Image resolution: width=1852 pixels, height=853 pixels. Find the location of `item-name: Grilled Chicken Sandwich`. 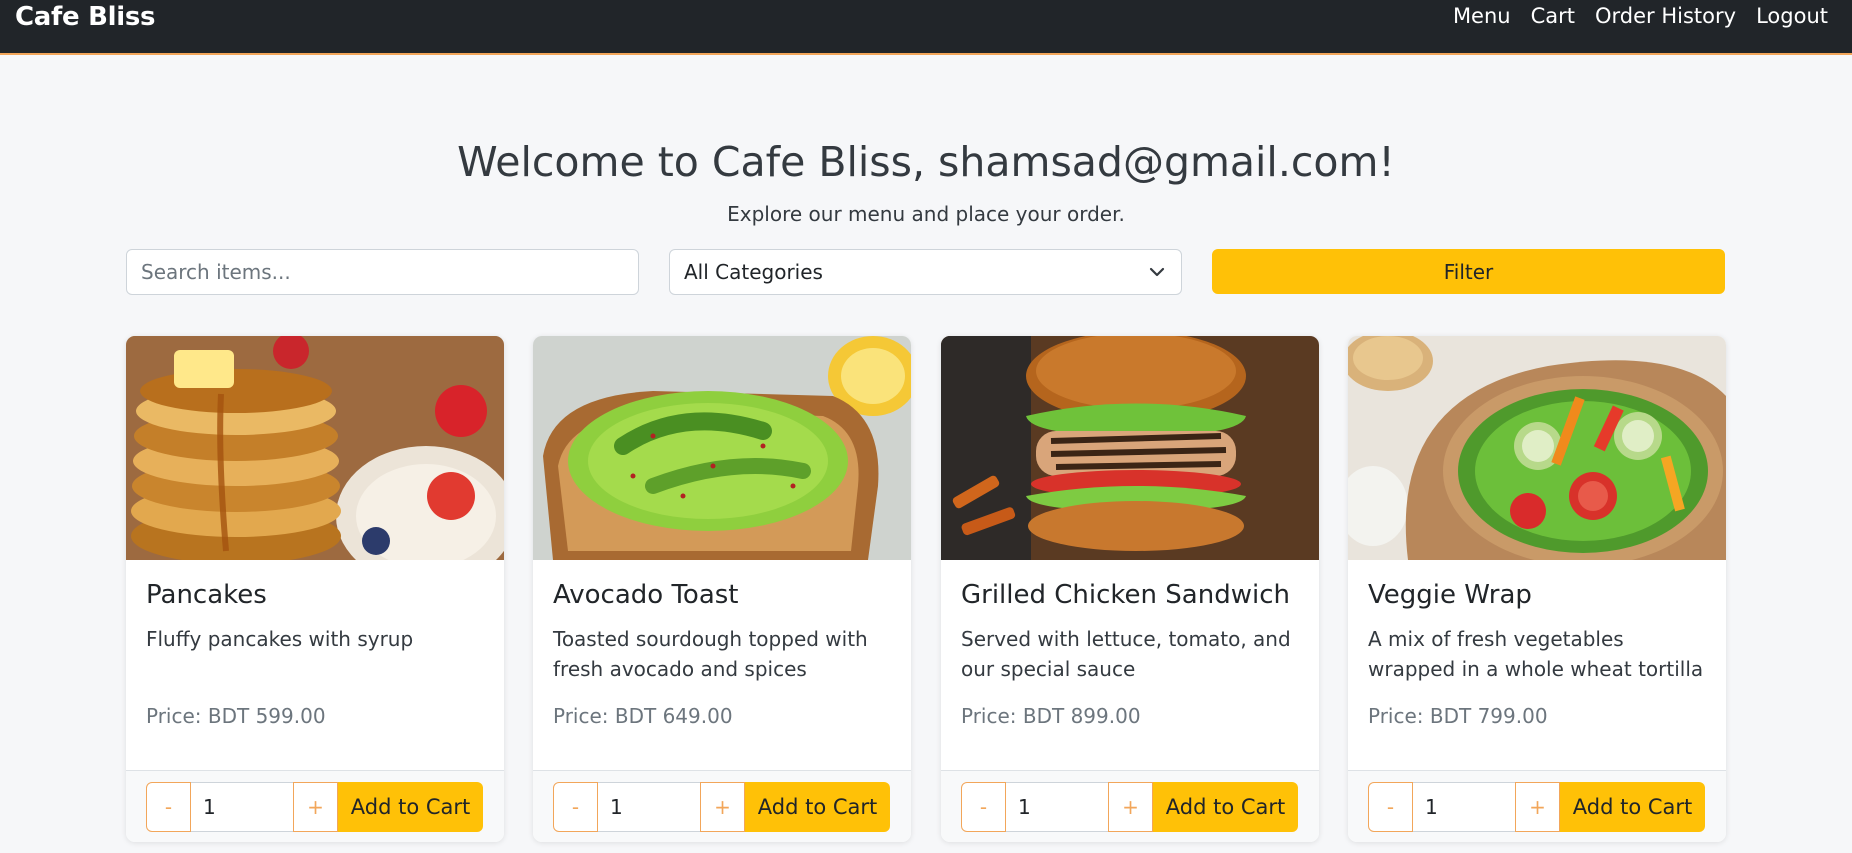

item-name: Grilled Chicken Sandwich is located at coordinates (1125, 595).